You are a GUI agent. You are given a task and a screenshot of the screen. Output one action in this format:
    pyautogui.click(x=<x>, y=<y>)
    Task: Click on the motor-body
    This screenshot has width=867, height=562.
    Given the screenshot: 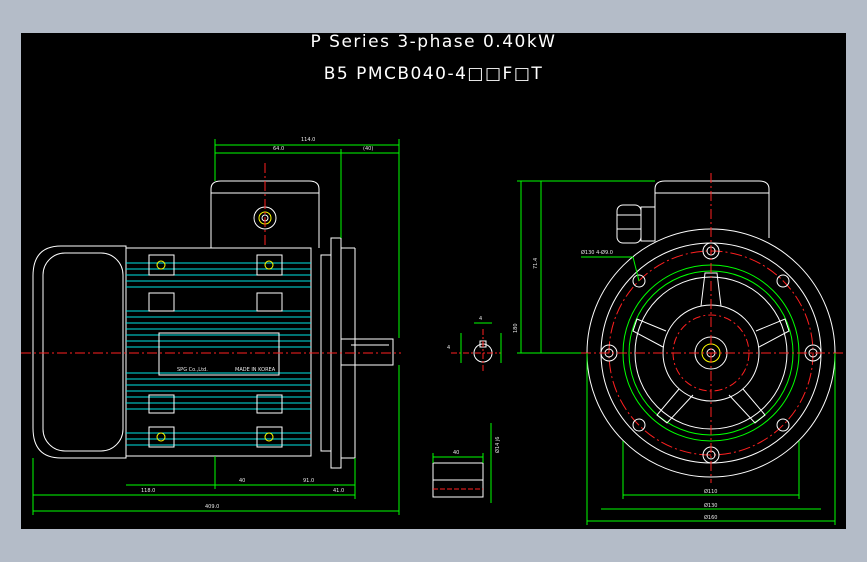 What is the action you would take?
    pyautogui.click(x=218, y=352)
    